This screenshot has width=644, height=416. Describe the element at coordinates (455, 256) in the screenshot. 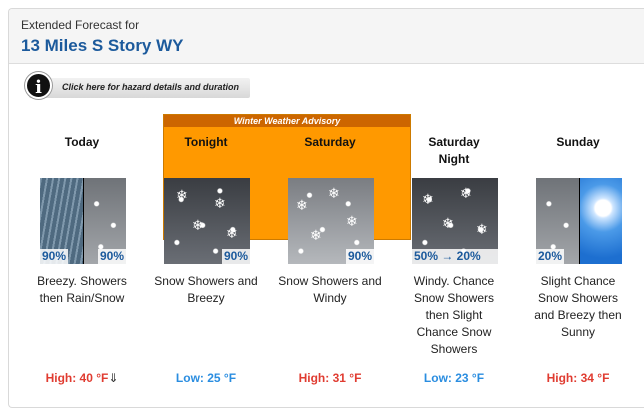

I see `precip-chance-range: 50% → 20%` at that location.